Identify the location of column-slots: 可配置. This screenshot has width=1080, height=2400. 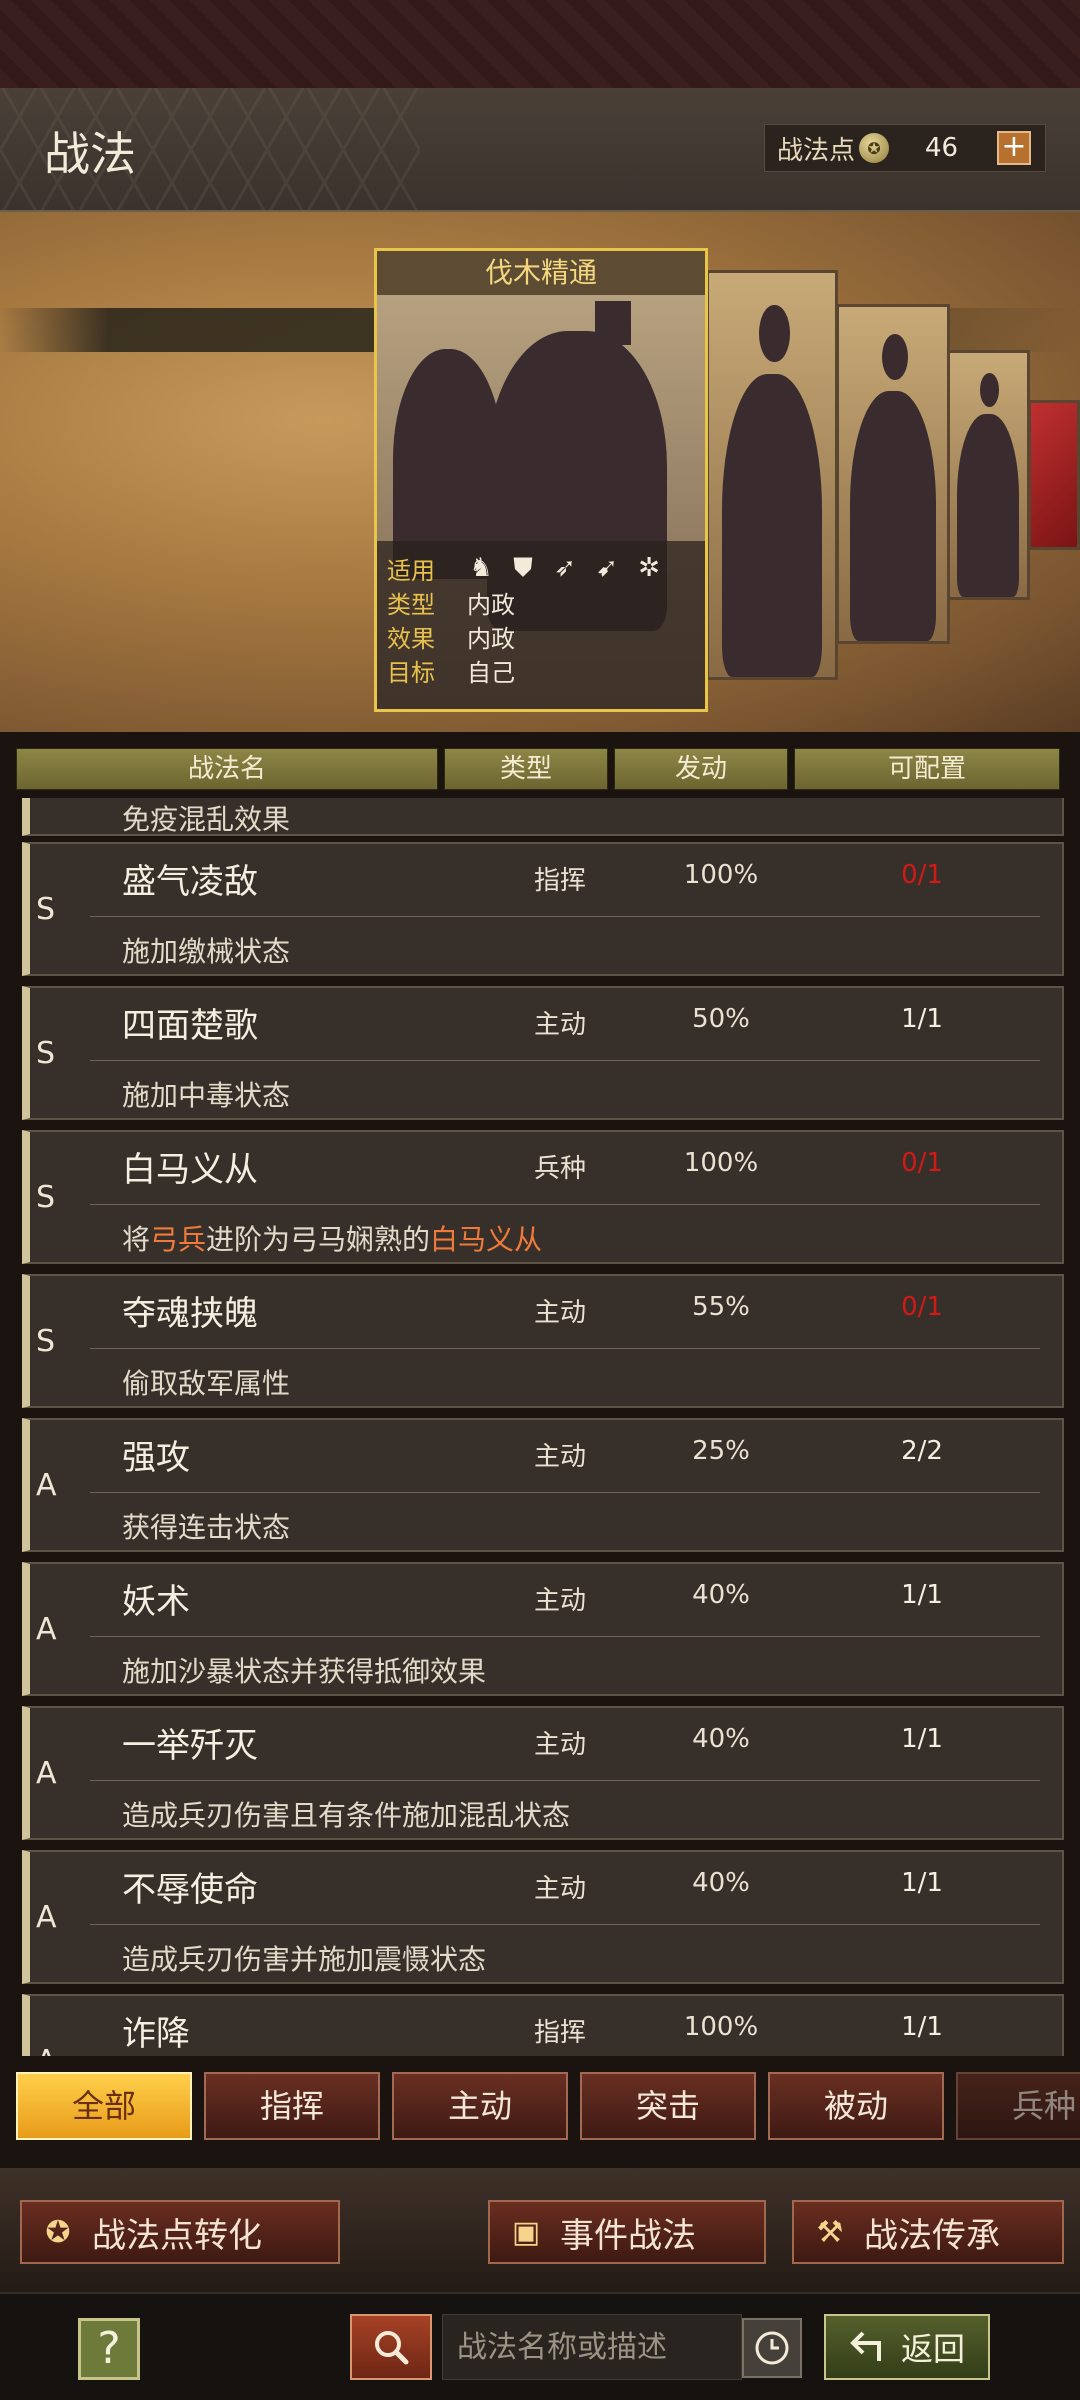
(927, 769).